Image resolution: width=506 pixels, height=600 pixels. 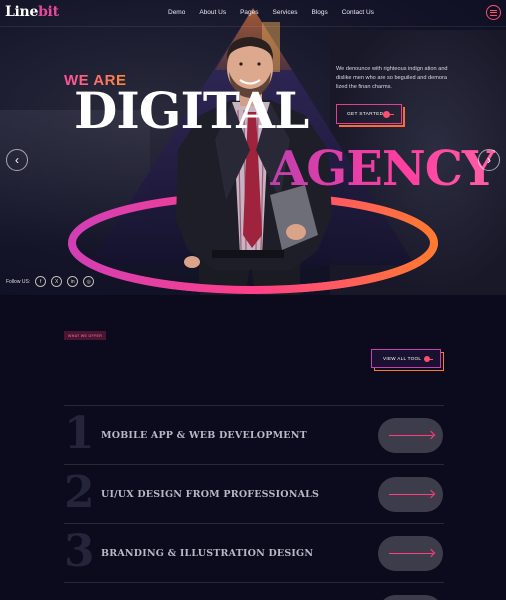 I want to click on facebook-icon: f, so click(x=41, y=281).